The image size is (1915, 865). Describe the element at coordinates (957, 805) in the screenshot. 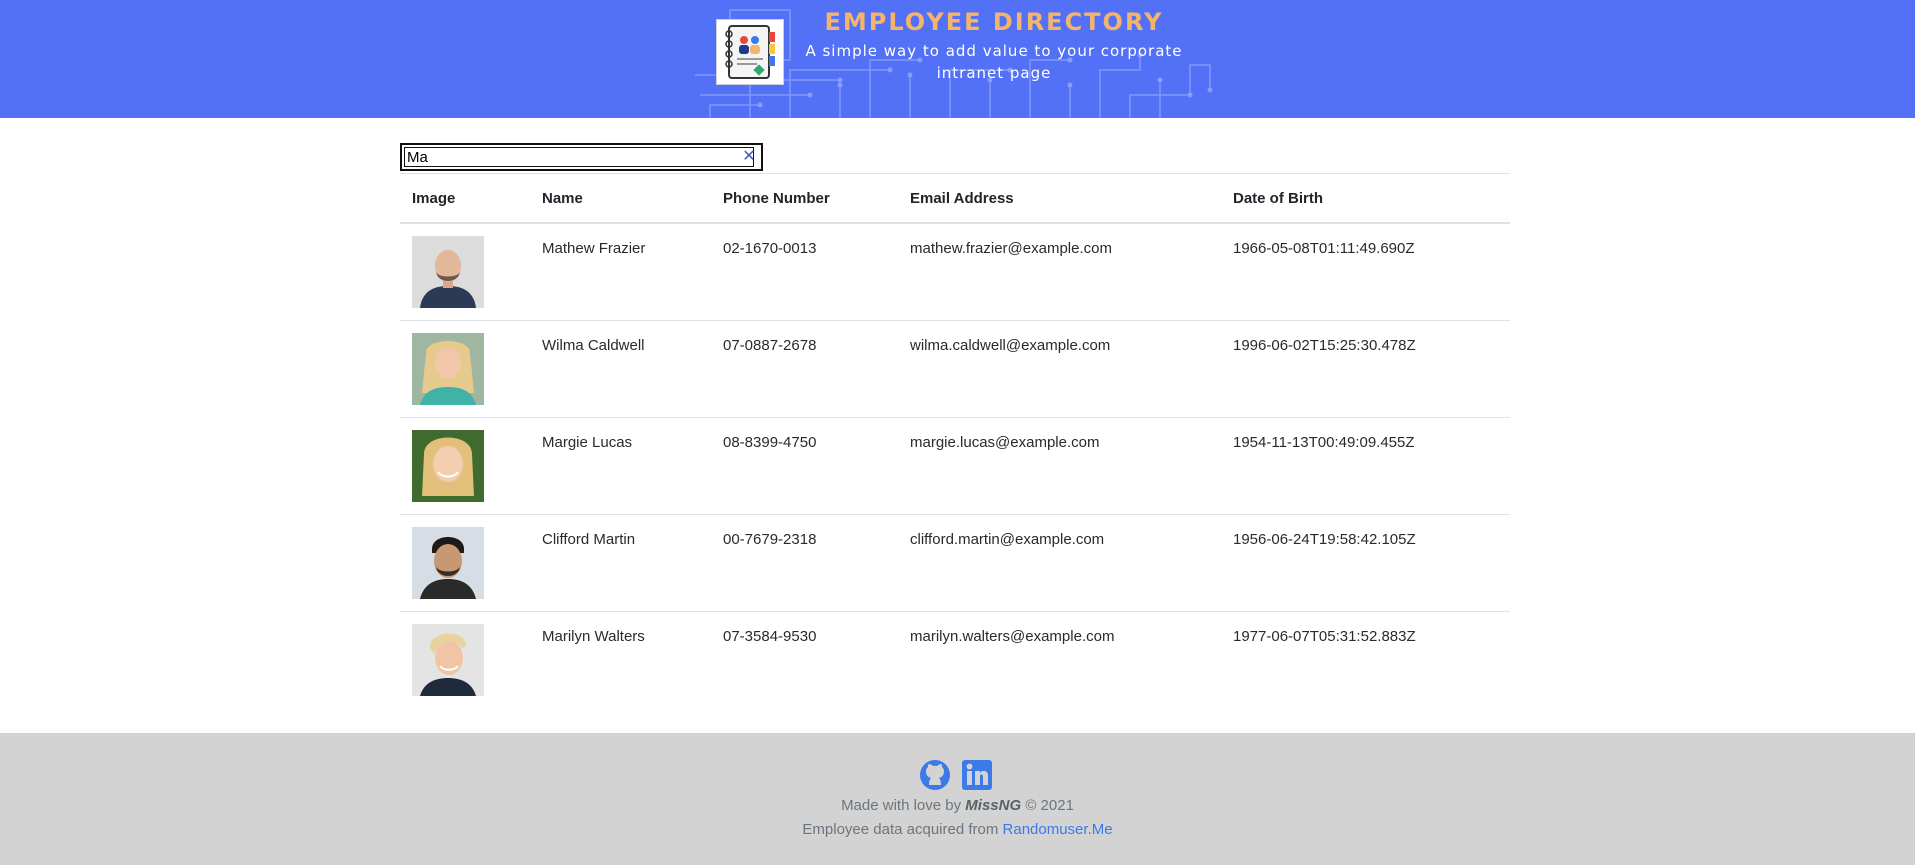

I see `footer-credit: Made with love by MissNG © 2021` at that location.